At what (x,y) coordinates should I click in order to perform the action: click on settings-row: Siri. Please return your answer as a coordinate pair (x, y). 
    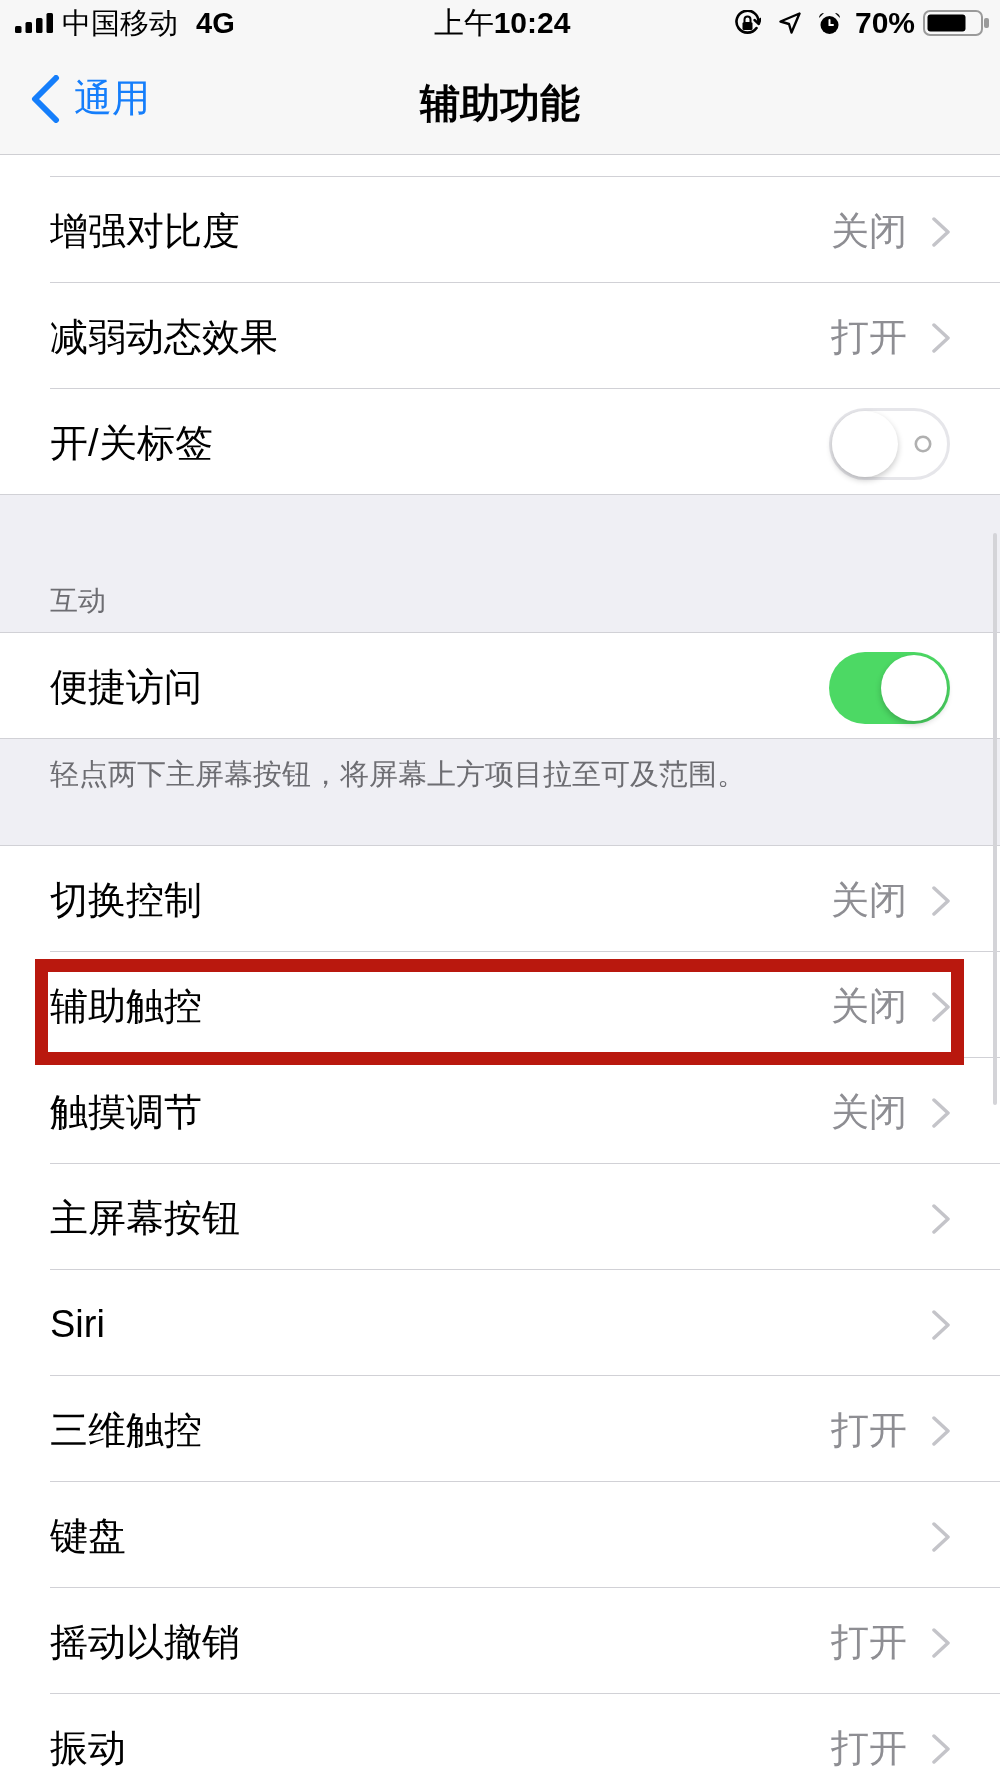
    Looking at the image, I should click on (500, 1322).